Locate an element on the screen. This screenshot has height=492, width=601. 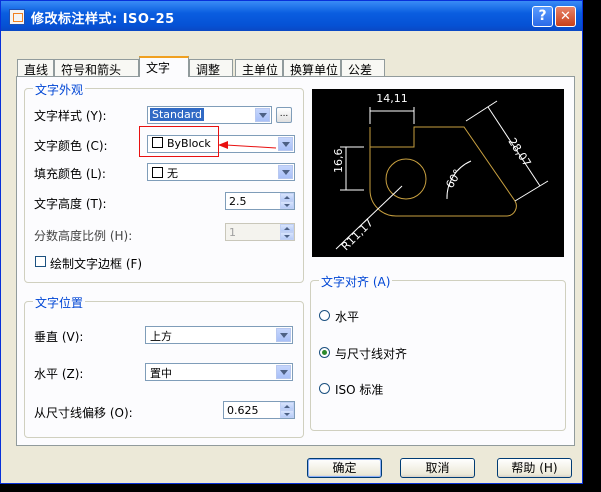
offset-stepper: 0.625 is located at coordinates (259, 410).